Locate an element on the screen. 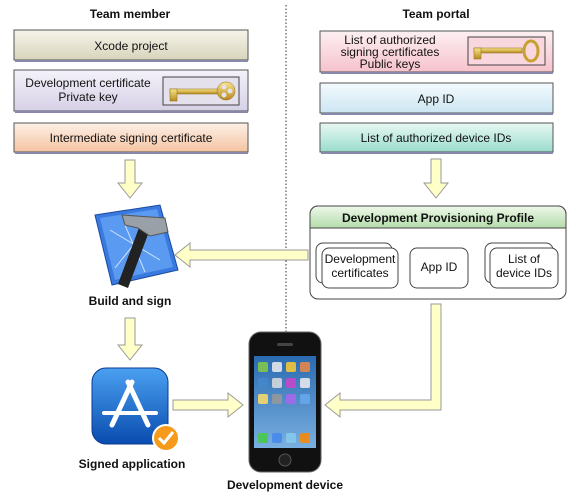 Image resolution: width=576 pixels, height=501 pixels. arrow-left-to-build is located at coordinates (241, 255).